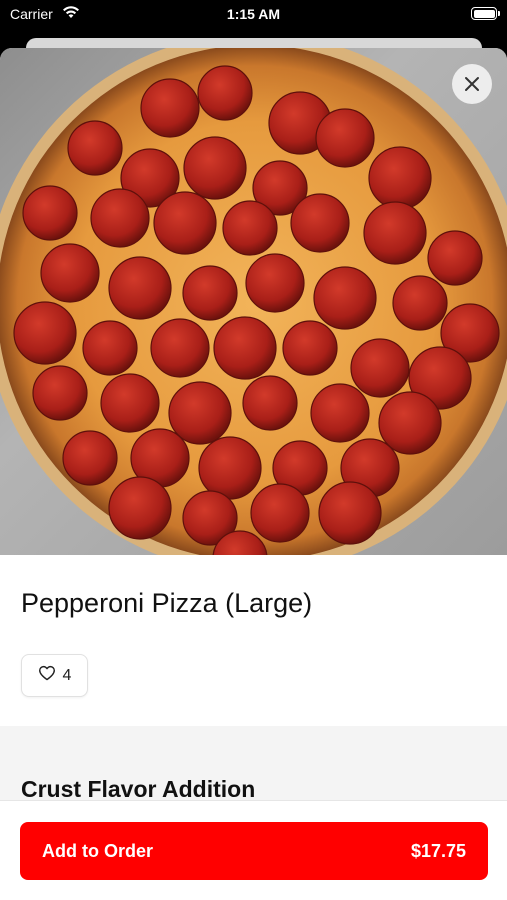 The image size is (507, 900). Describe the element at coordinates (485, 13) in the screenshot. I see `battery-icon` at that location.